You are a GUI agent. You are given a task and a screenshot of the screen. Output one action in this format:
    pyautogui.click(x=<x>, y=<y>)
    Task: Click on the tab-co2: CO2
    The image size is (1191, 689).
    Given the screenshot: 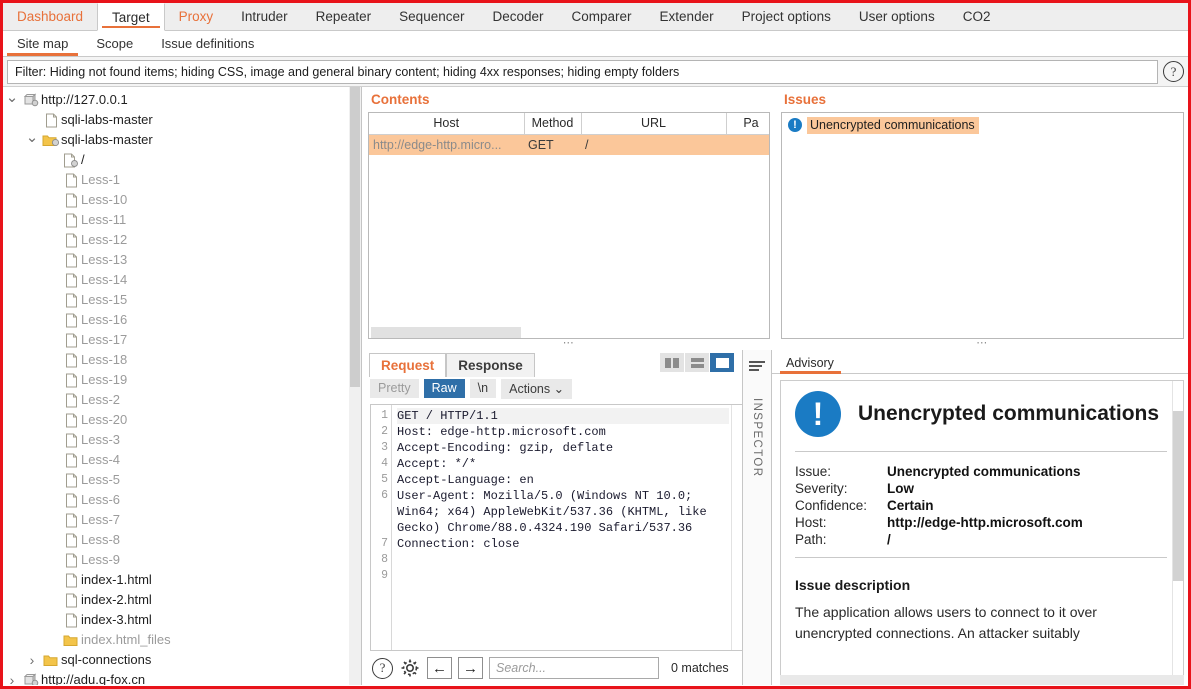 What is the action you would take?
    pyautogui.click(x=977, y=16)
    